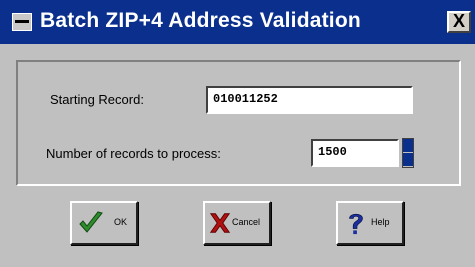  Describe the element at coordinates (408, 146) in the screenshot. I see `spinner-up-arrow-icon` at that location.